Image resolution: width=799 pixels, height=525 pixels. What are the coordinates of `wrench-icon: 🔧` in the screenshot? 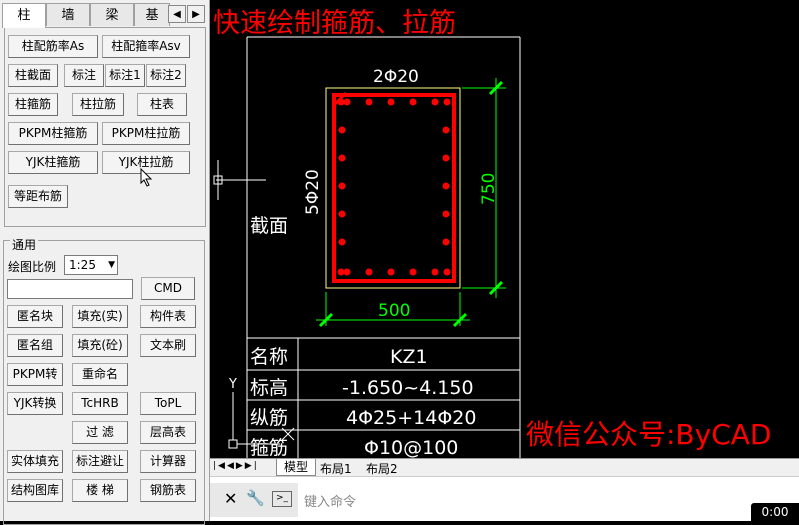 It's located at (255, 498).